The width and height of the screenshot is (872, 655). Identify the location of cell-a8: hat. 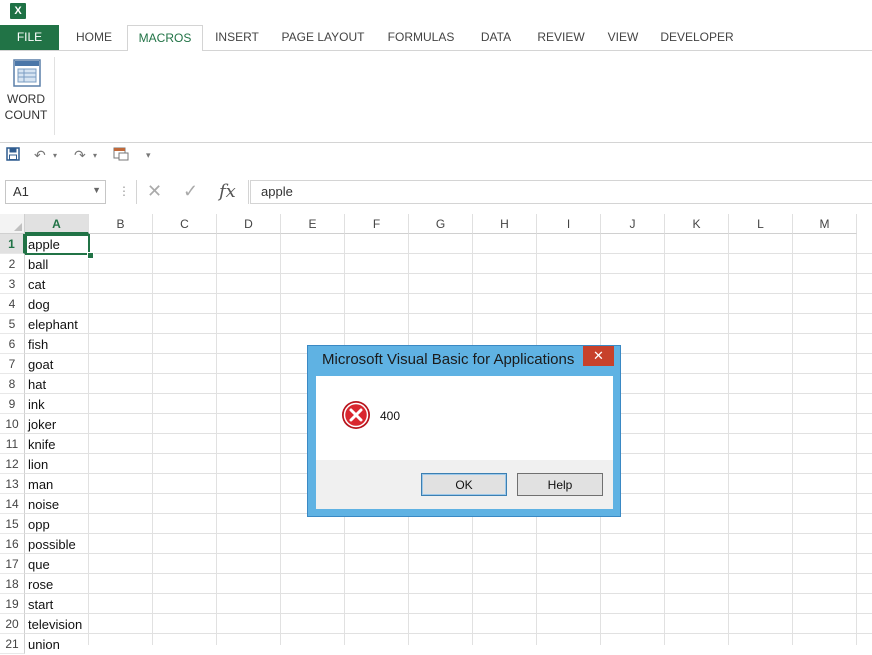
(37, 385).